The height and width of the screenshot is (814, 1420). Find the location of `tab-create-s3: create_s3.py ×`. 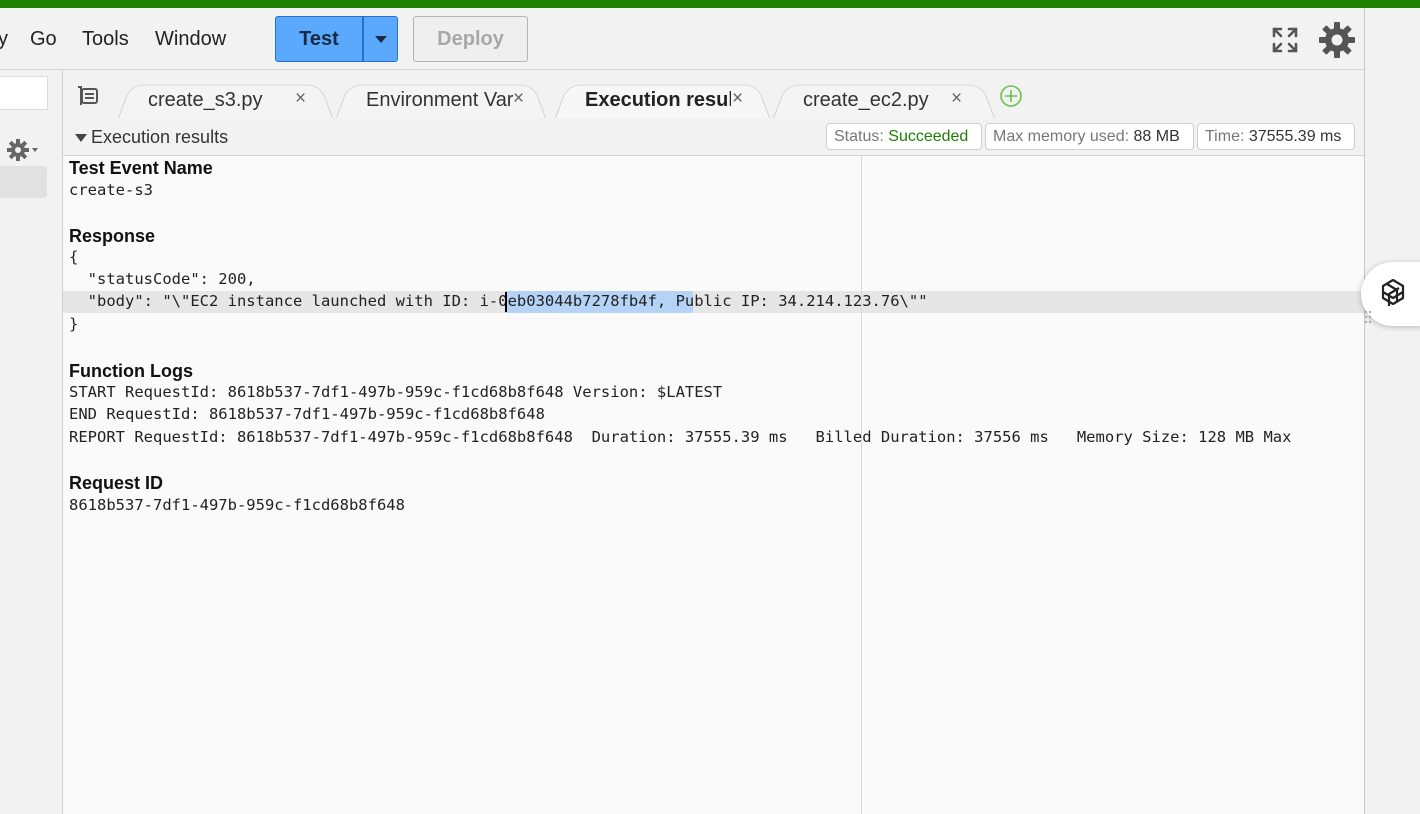

tab-create-s3: create_s3.py × is located at coordinates (225, 99).